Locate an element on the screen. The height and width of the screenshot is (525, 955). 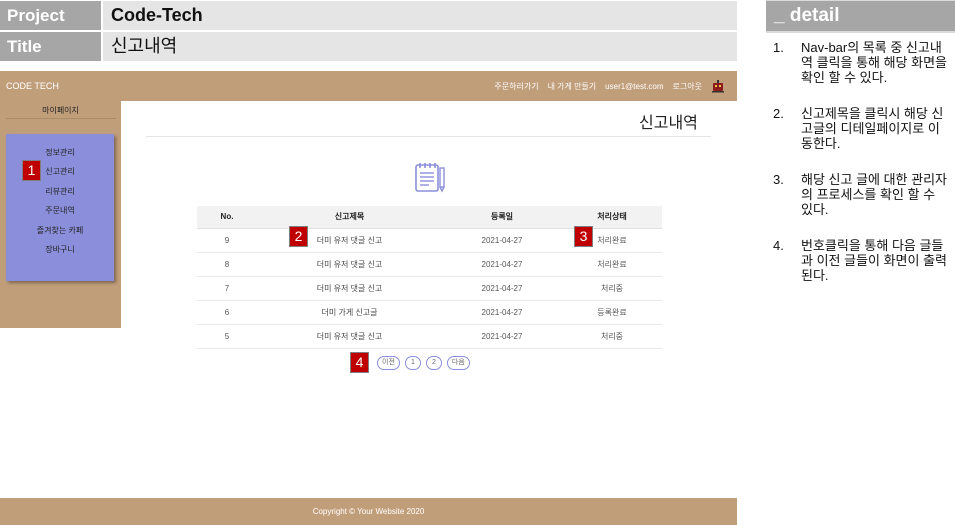
next-page-button: 다음 is located at coordinates (458, 363).